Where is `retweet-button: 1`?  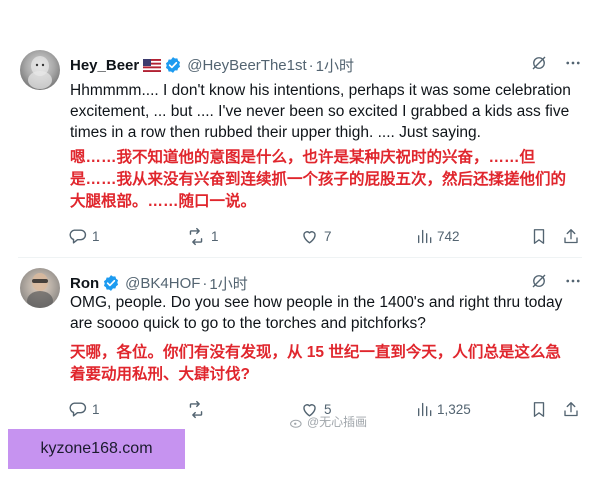
retweet-button: 1 is located at coordinates (202, 236).